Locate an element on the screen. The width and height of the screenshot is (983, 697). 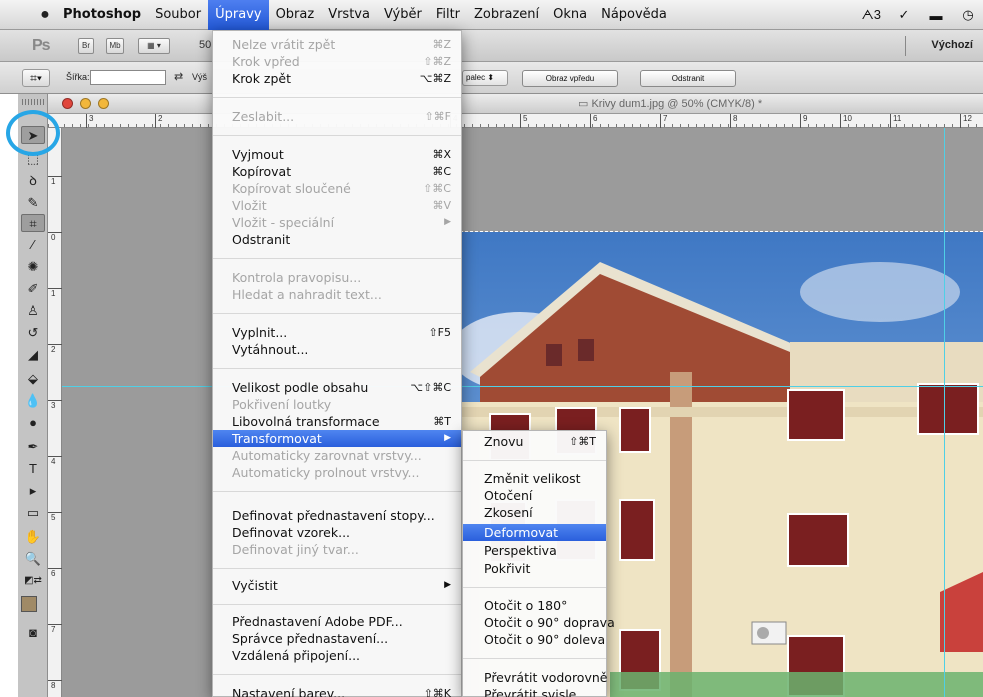
menu-item-step-forward: Krok vpřed ⇧⌘Z is located at coordinates (337, 61).